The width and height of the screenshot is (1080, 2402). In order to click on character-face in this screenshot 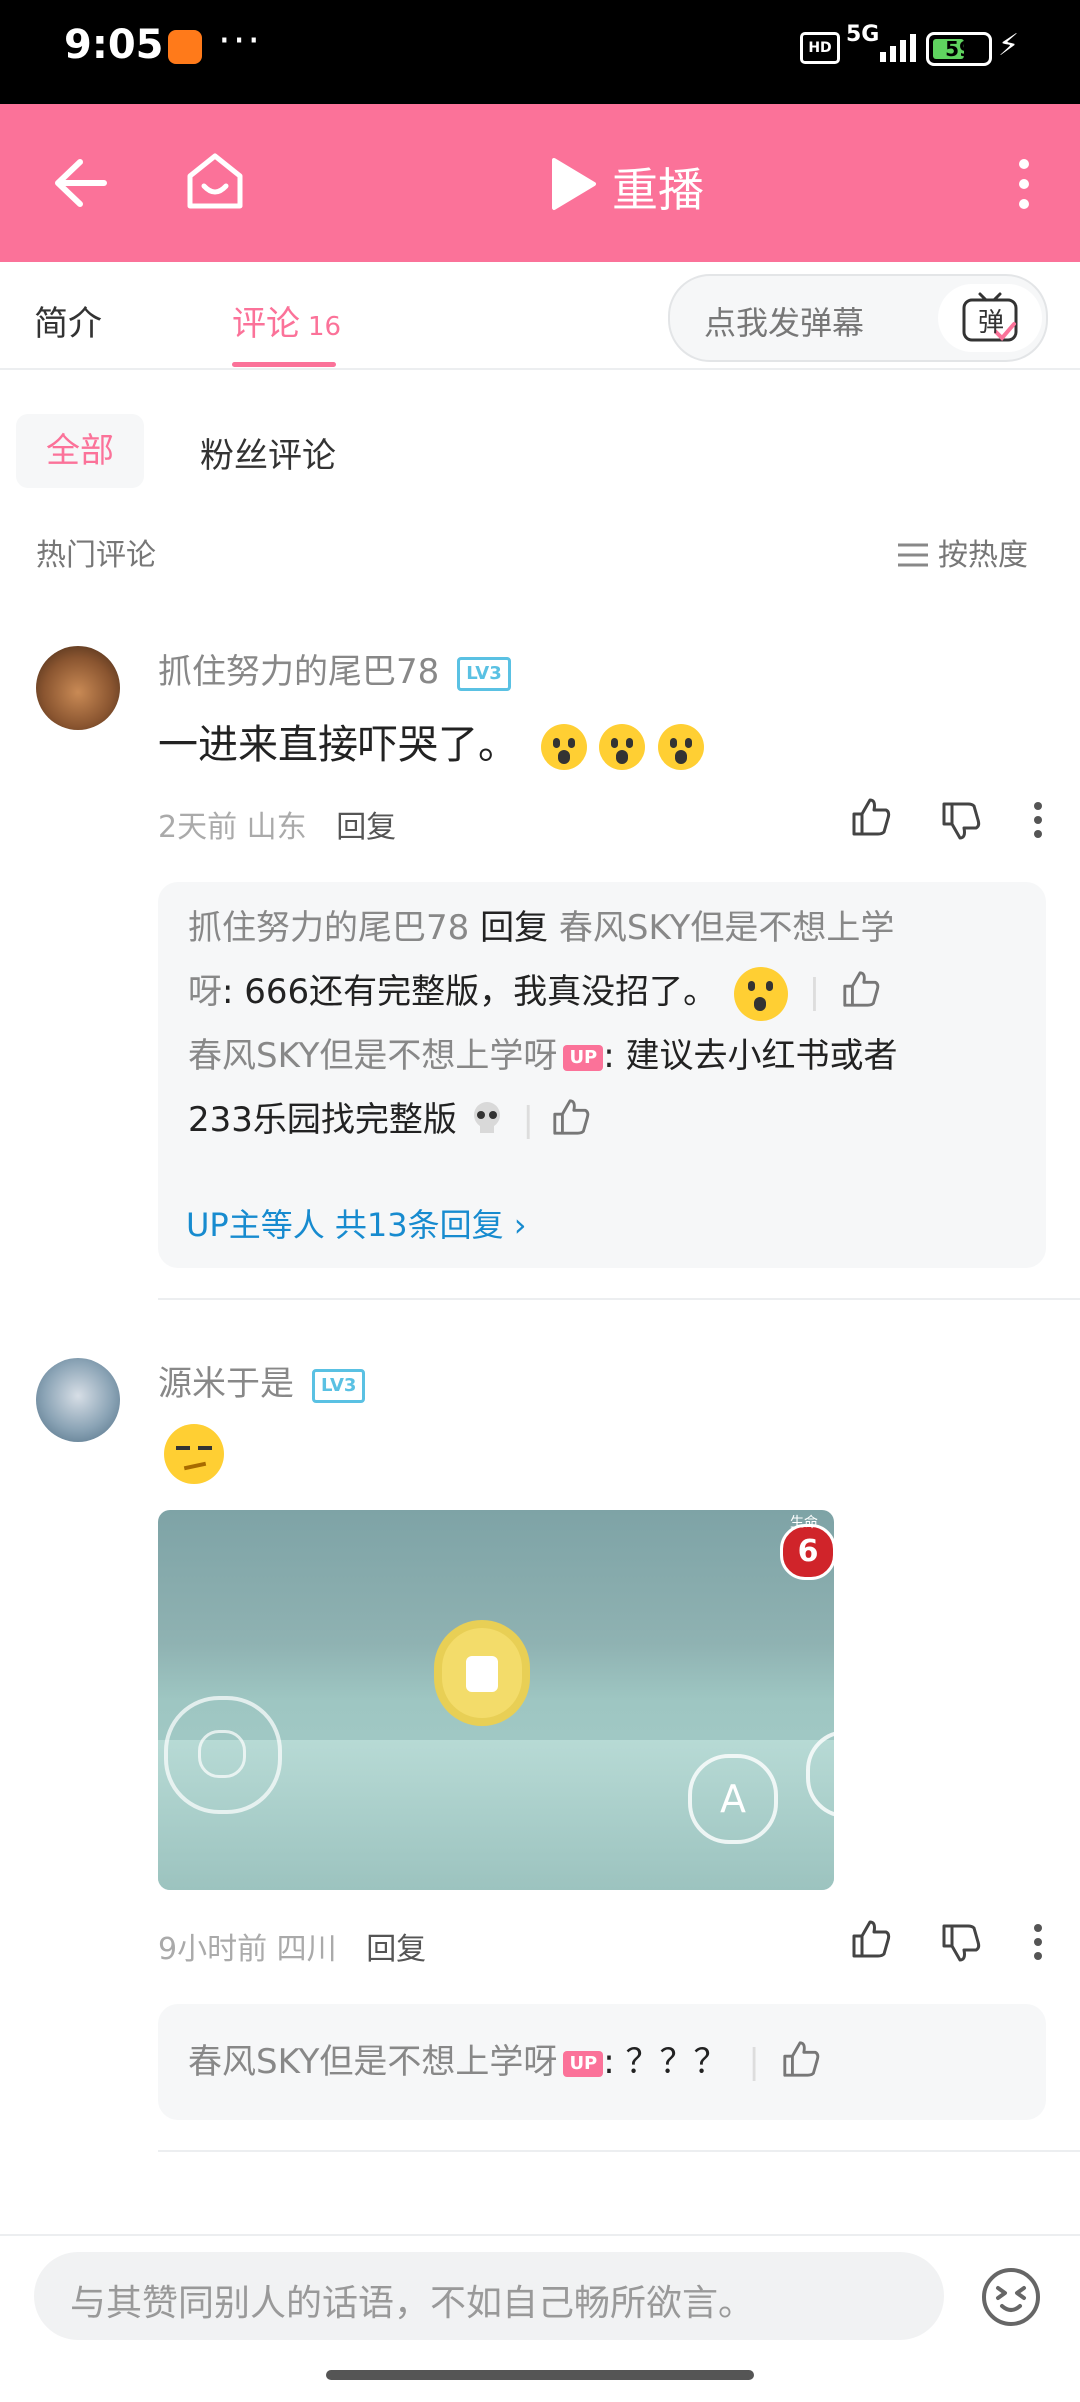, I will do `click(482, 1674)`.